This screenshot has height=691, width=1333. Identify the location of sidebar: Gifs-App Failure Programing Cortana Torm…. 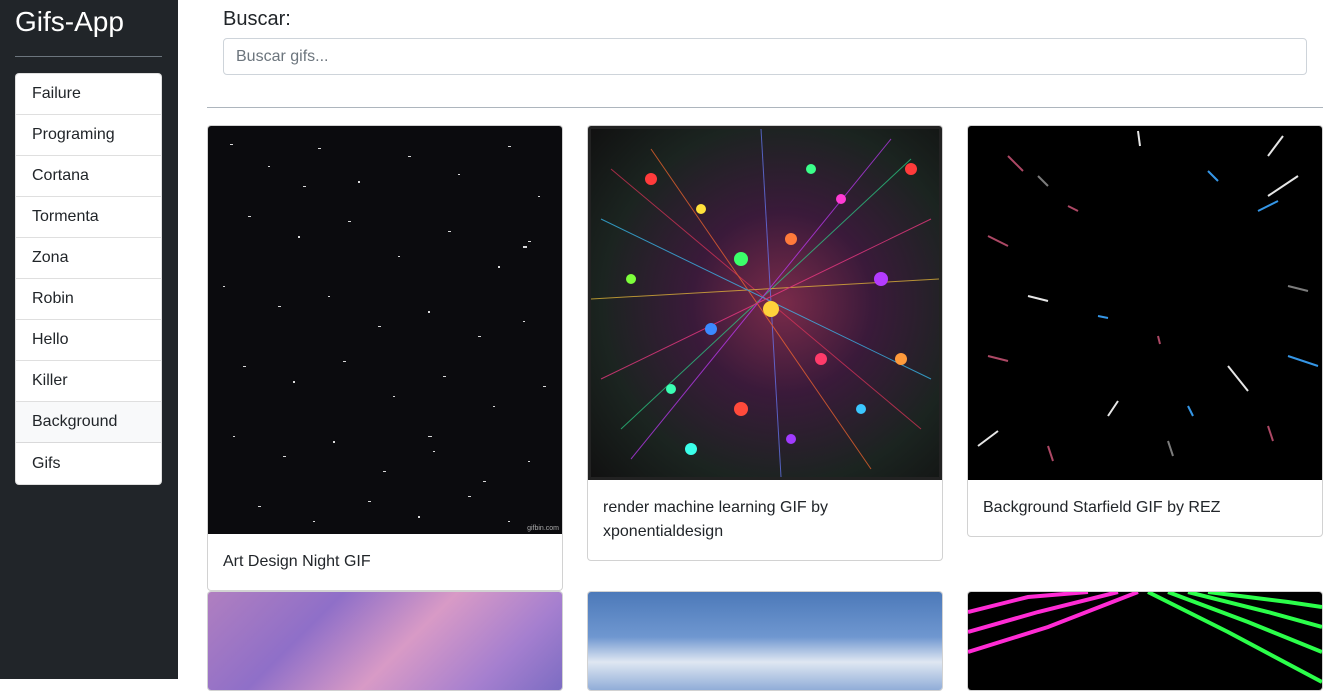
(89, 339).